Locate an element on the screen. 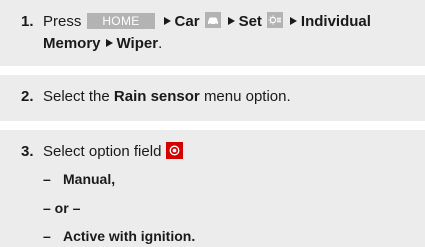 Image resolution: width=425 pixels, height=247 pixels. option-active-with-ignition: – Active with ignition. is located at coordinates (119, 236).